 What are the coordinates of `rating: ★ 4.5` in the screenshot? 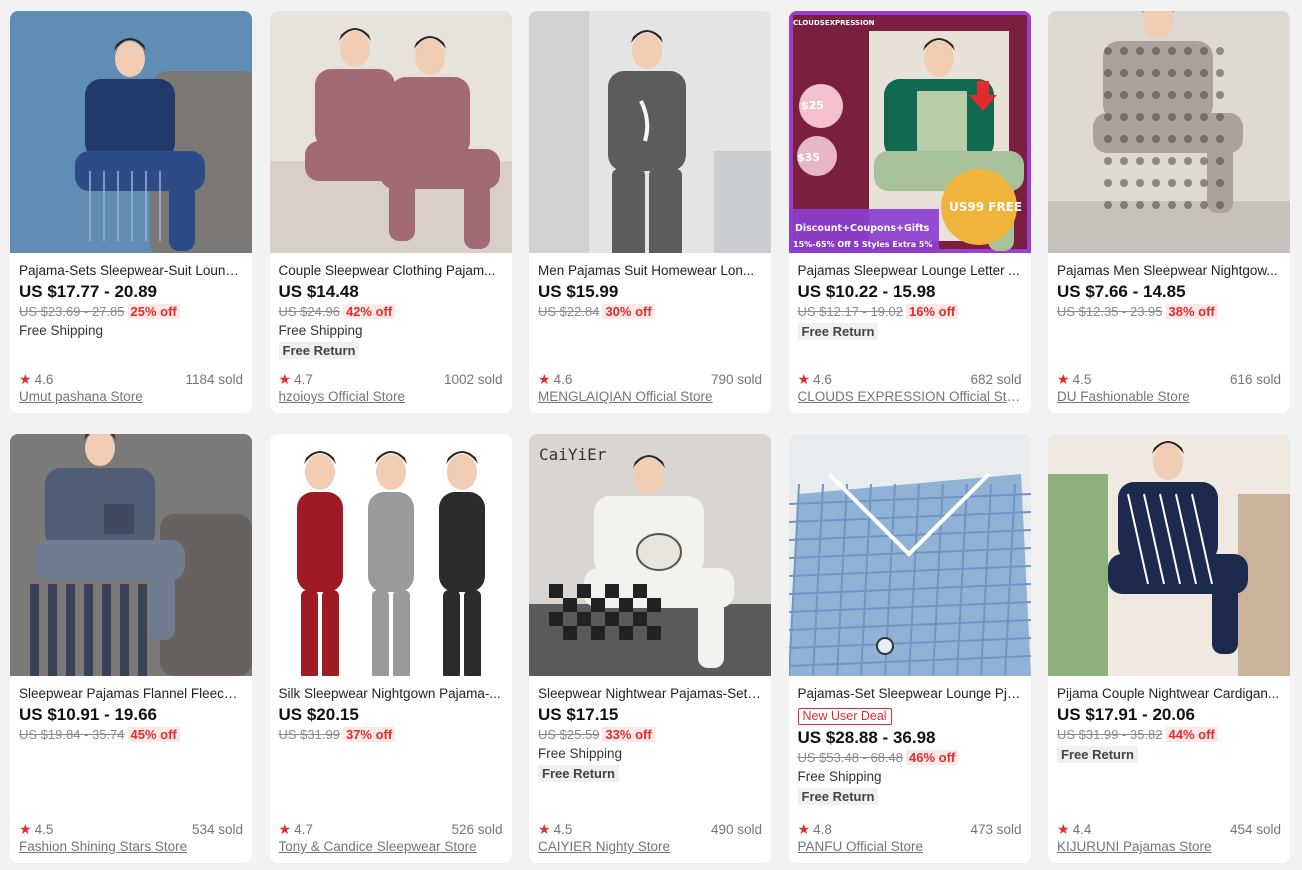 It's located at (1074, 379).